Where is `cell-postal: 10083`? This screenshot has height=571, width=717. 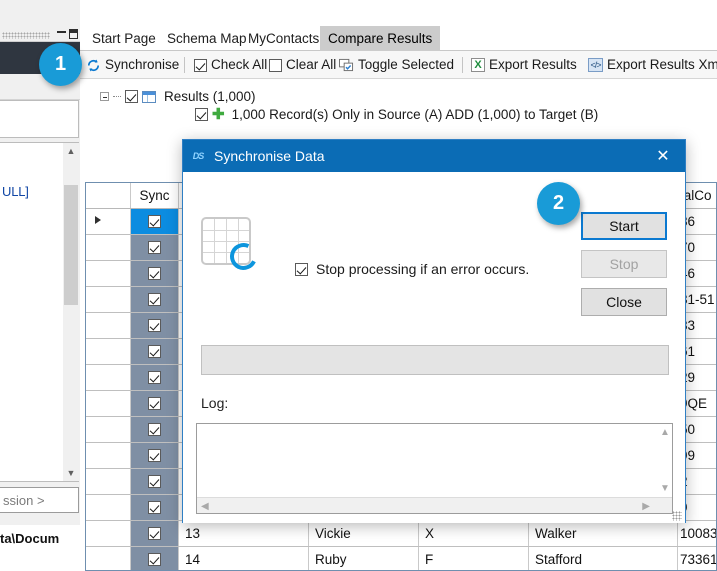
cell-postal: 10083 is located at coordinates (697, 533).